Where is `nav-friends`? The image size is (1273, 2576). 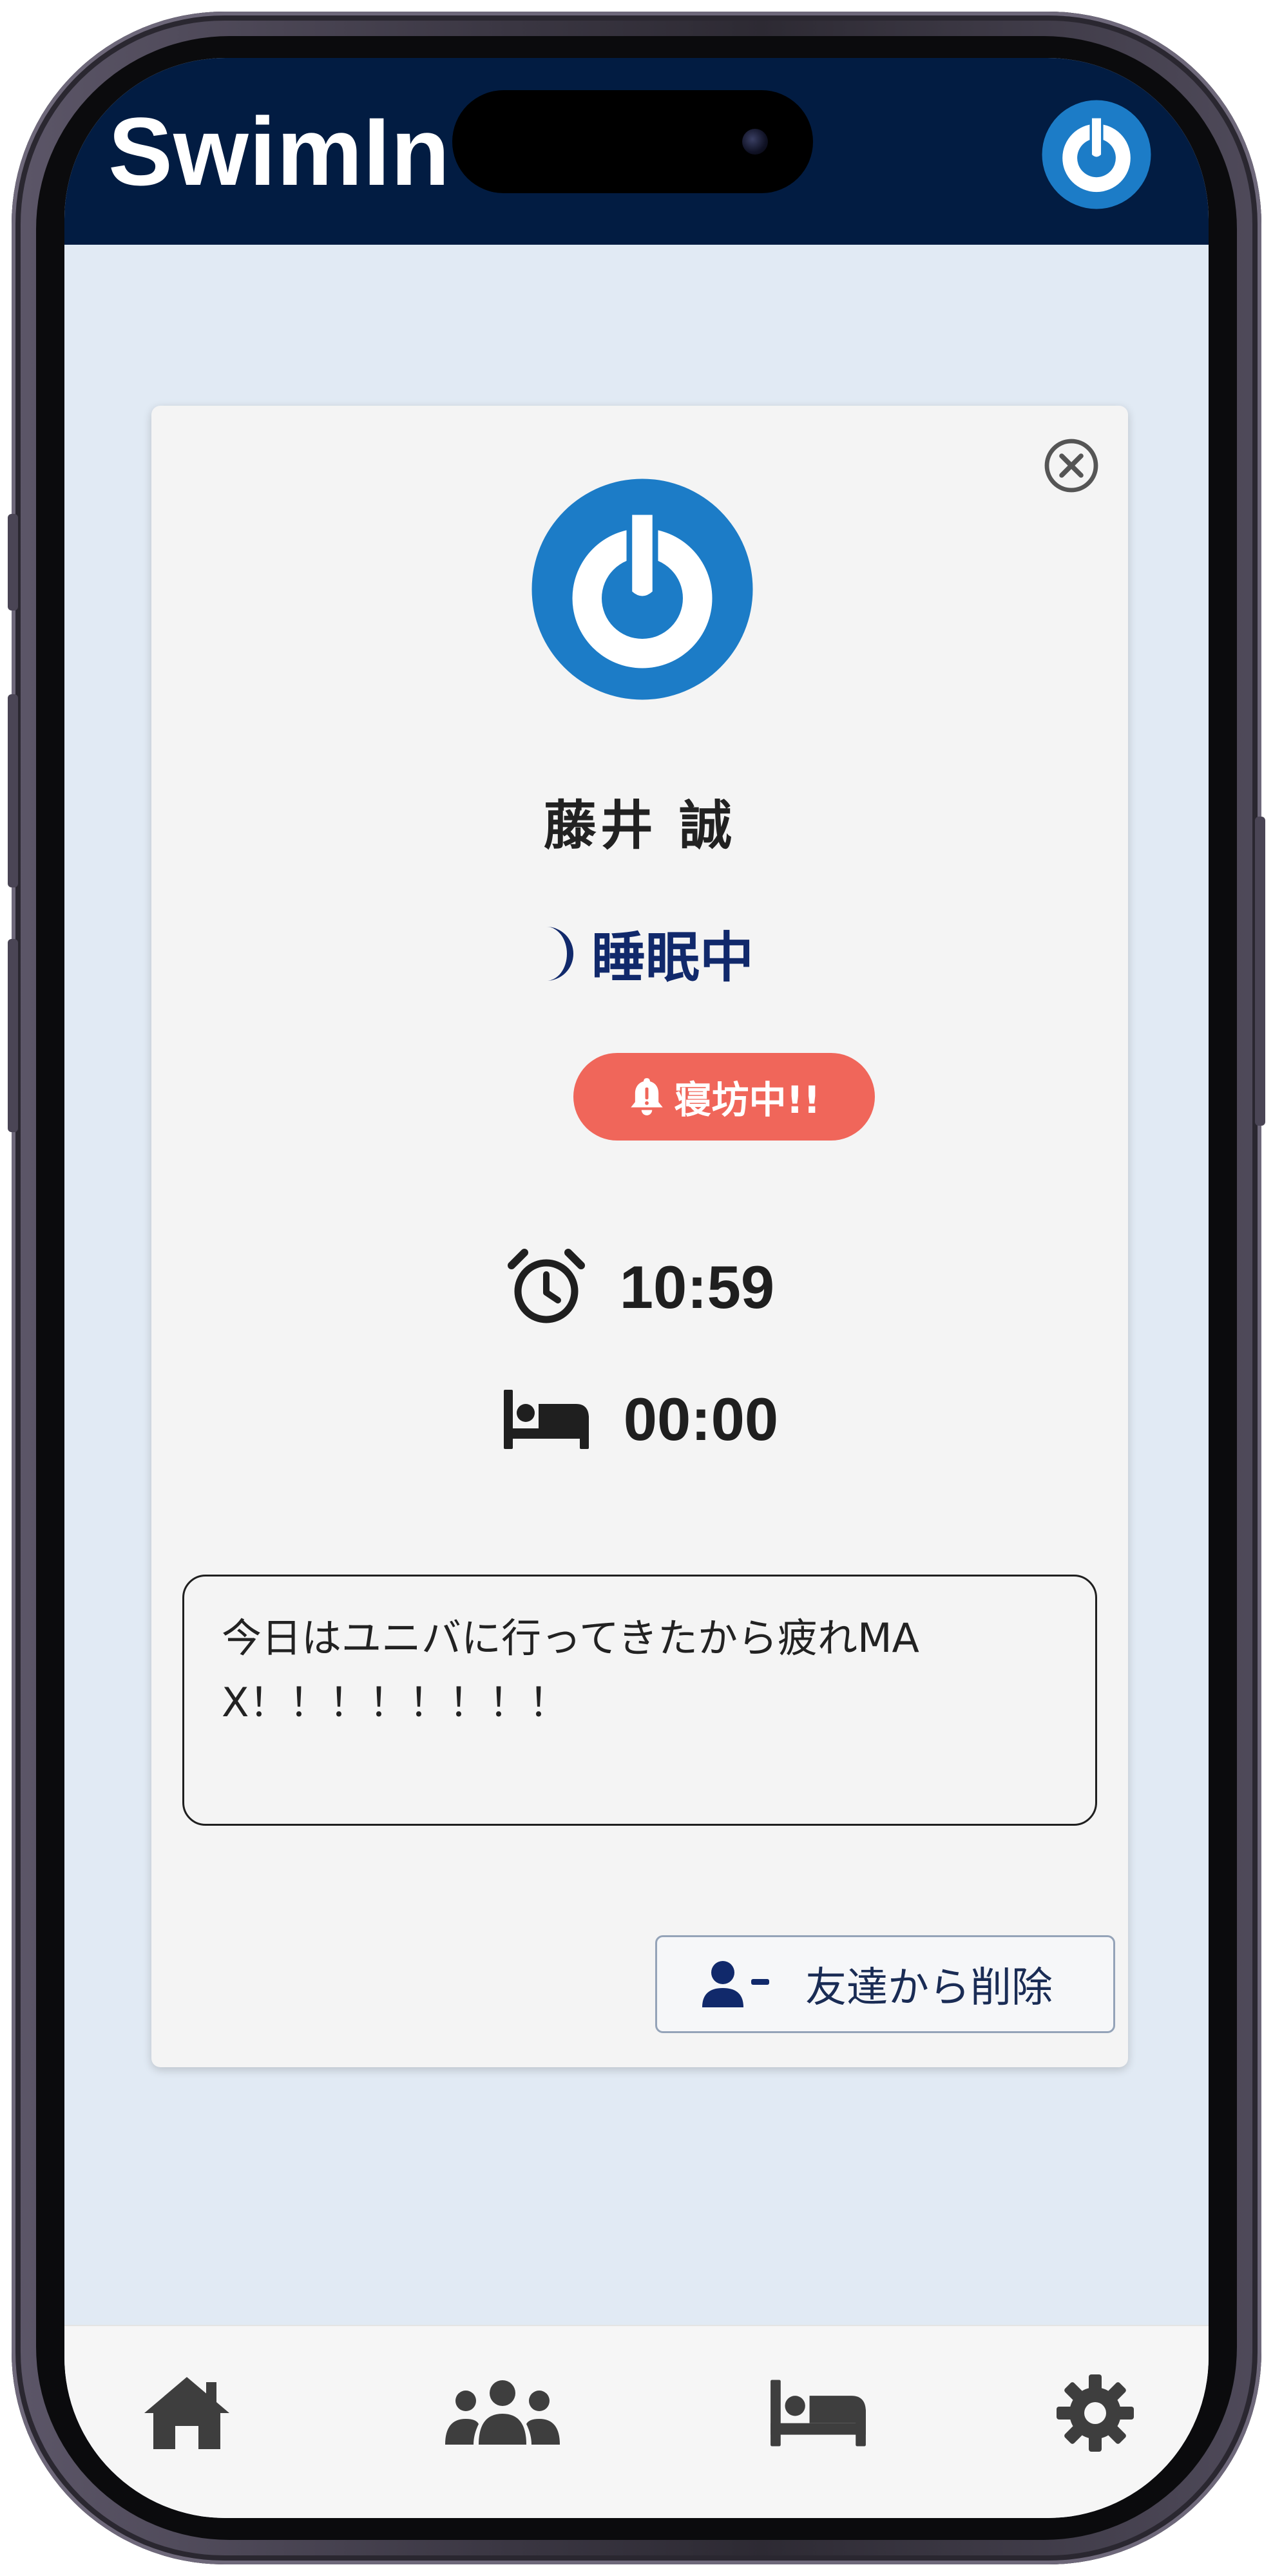
nav-friends is located at coordinates (503, 2413).